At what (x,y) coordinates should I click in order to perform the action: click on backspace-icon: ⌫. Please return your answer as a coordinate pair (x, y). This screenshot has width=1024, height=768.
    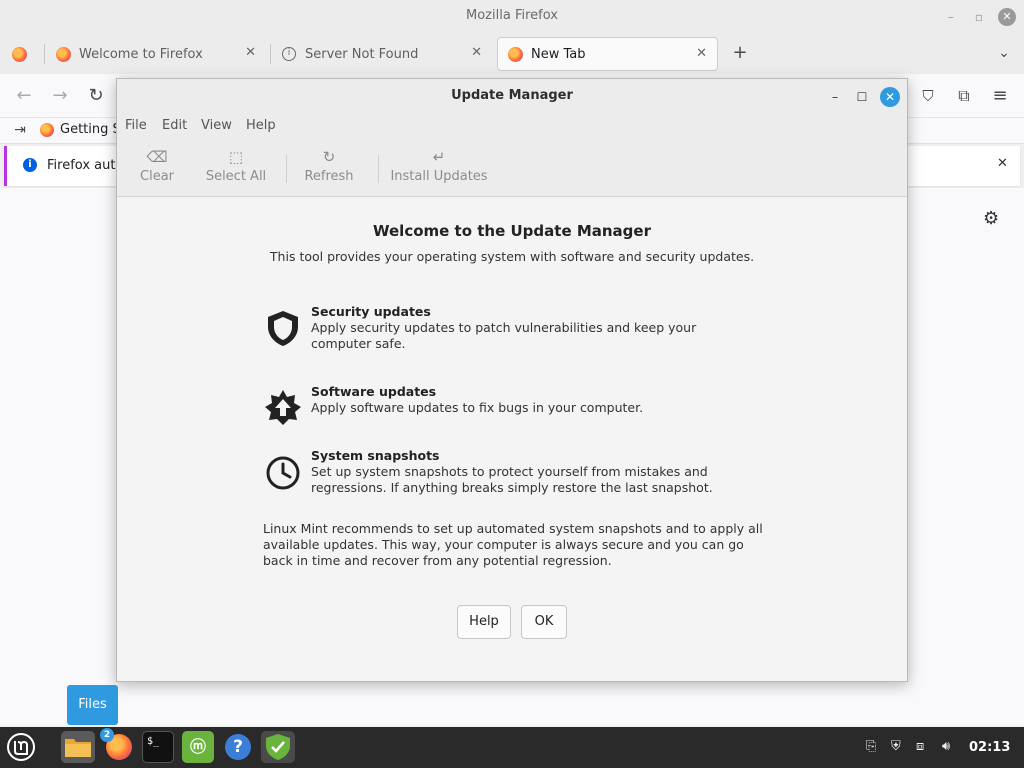
    Looking at the image, I should click on (157, 157).